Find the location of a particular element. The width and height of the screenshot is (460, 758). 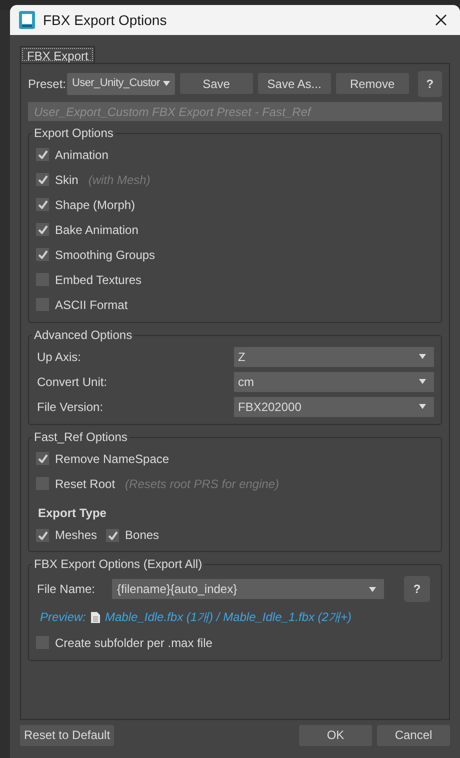

close-icon is located at coordinates (441, 20).